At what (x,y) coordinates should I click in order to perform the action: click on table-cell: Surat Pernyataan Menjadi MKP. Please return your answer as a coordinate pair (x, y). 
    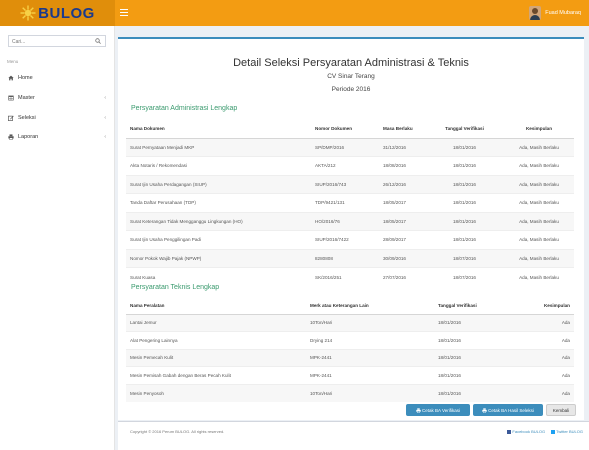
    Looking at the image, I should click on (218, 147).